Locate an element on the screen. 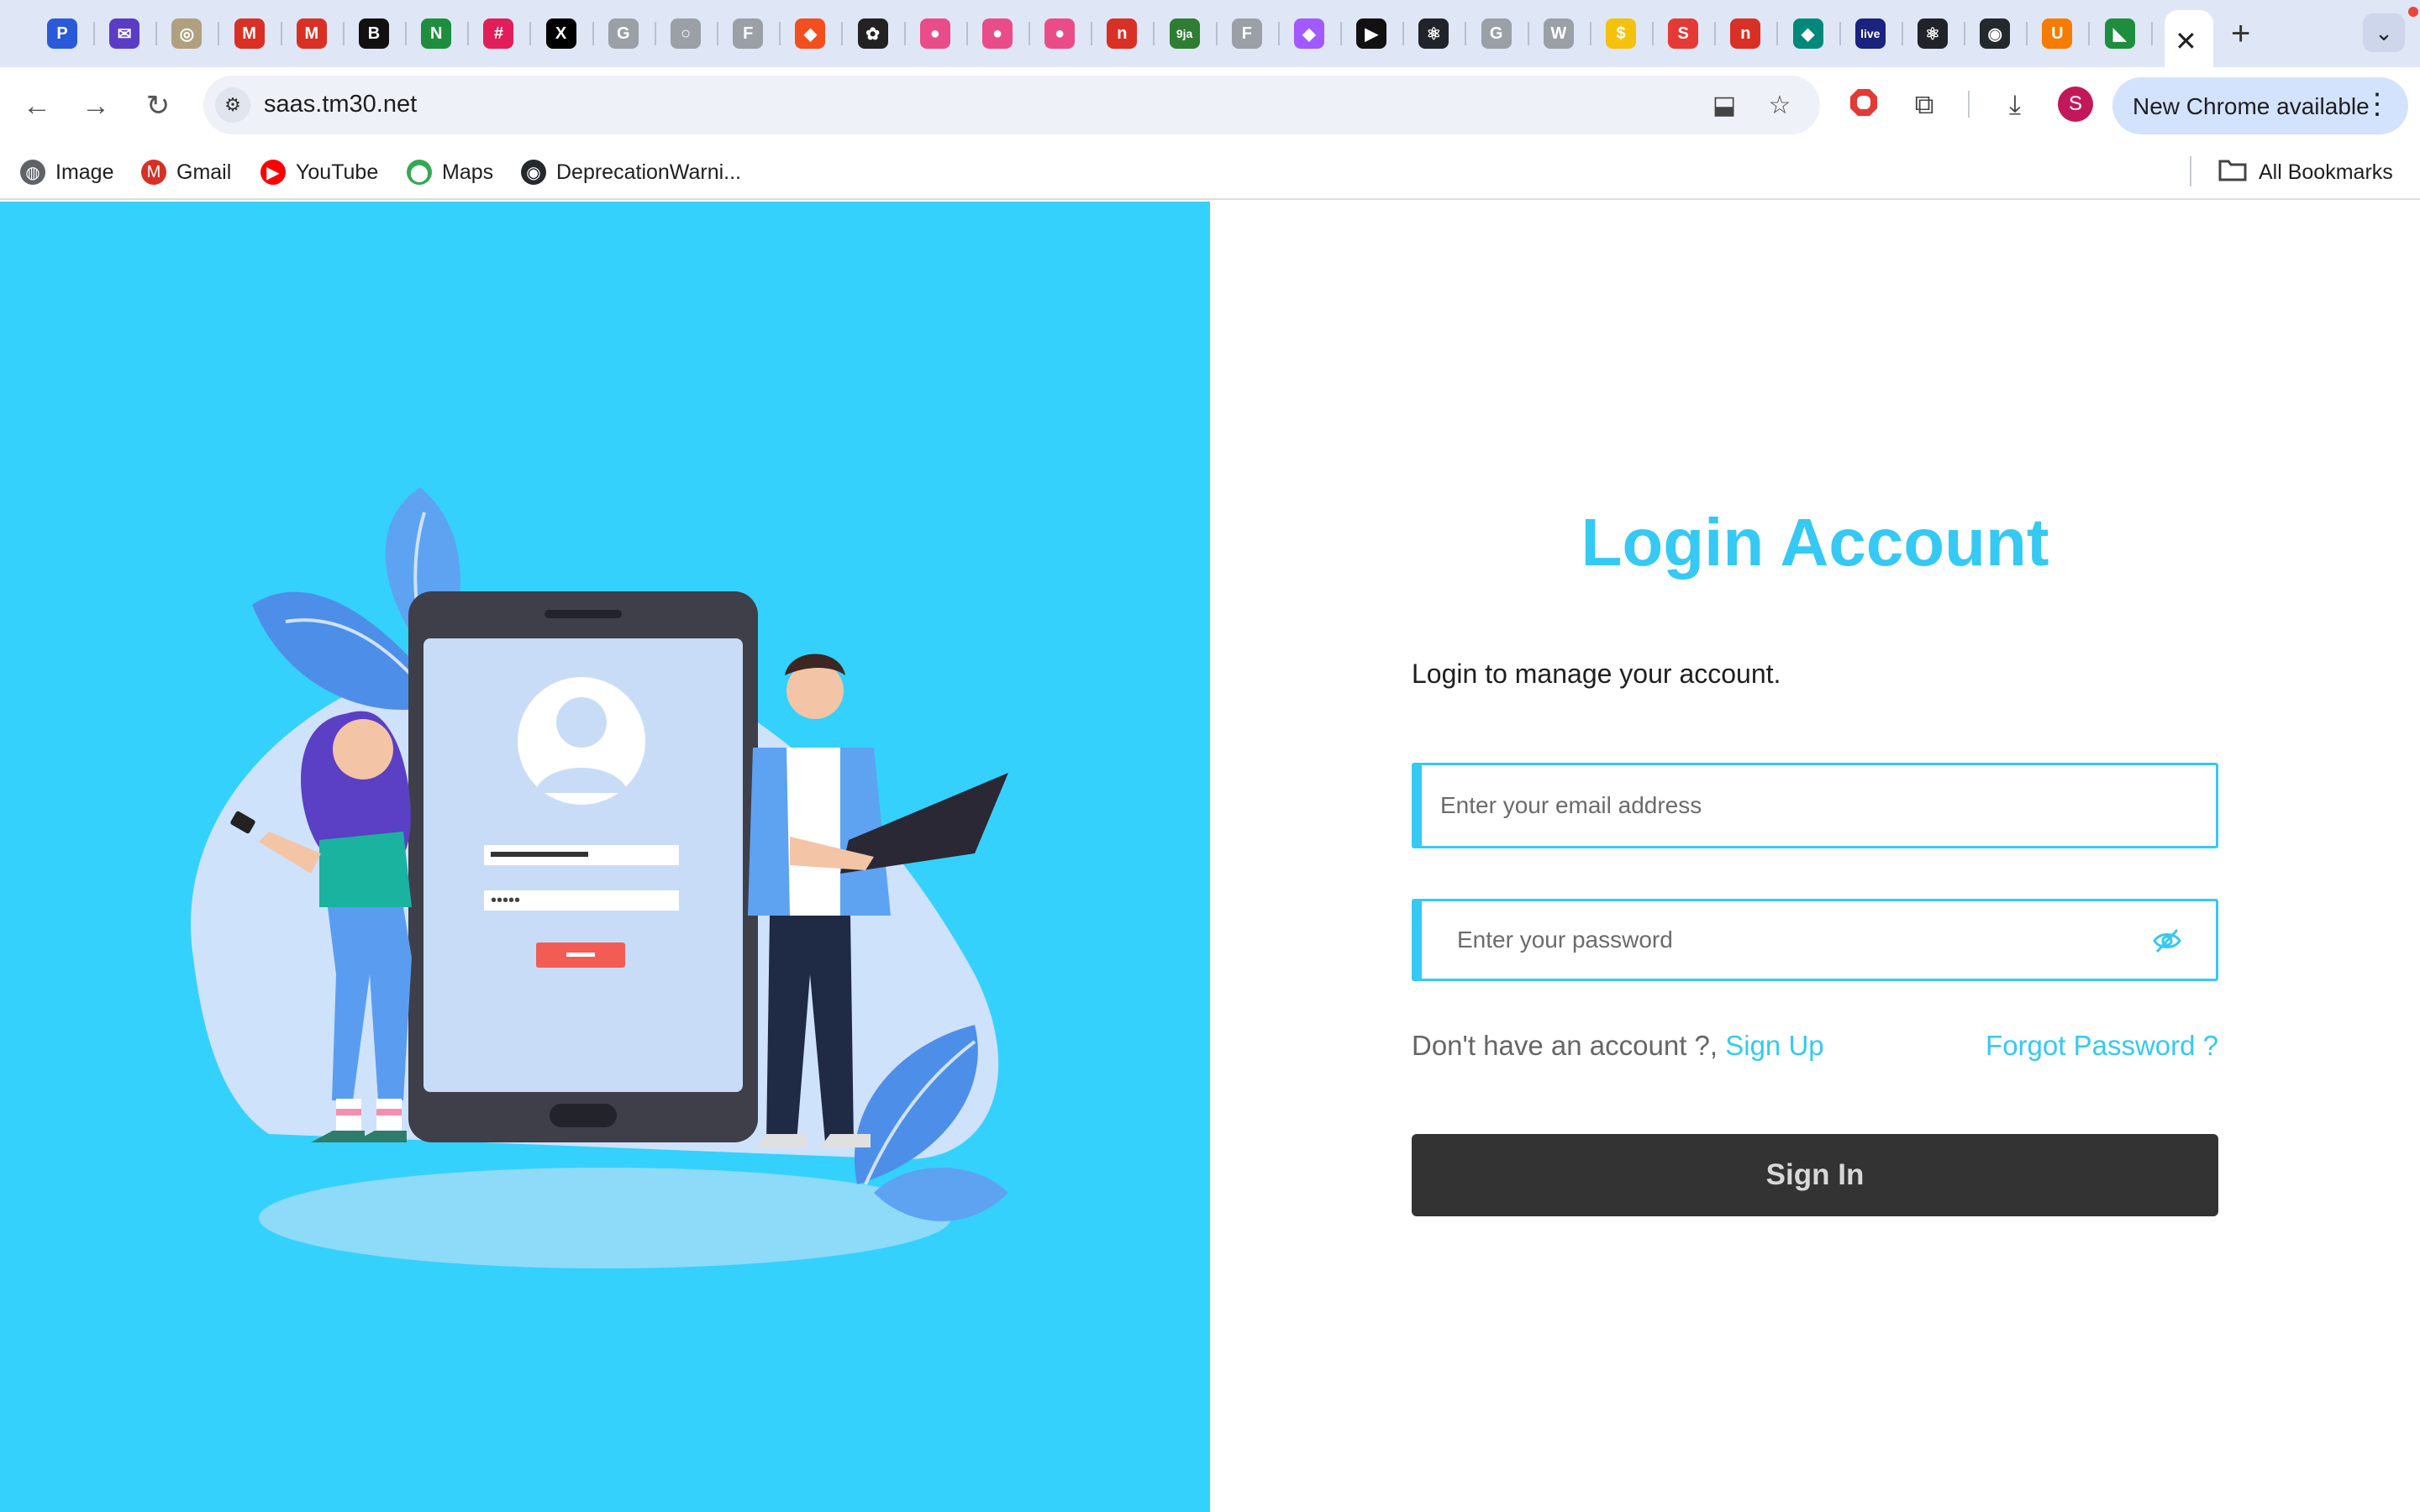 This screenshot has width=2420, height=1512. sign-in-button: Sign In is located at coordinates (1815, 1175).